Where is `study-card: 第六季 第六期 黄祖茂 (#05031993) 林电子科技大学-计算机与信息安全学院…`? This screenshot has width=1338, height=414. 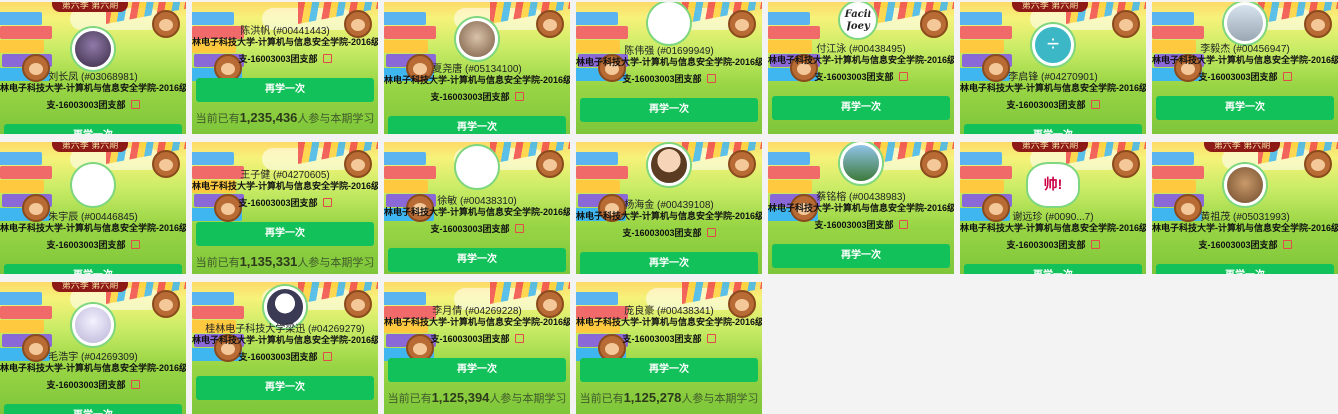 study-card: 第六季 第六期 黄祖茂 (#05031993) 林电子科技大学-计算机与信息安全学院… is located at coordinates (1245, 208).